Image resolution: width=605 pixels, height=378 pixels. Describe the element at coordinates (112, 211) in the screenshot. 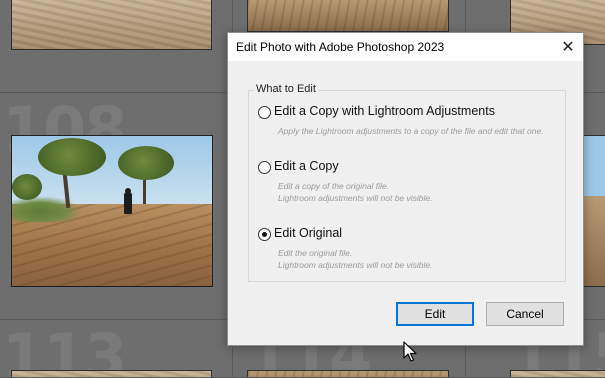

I see `selected-photo-thumbnail` at that location.